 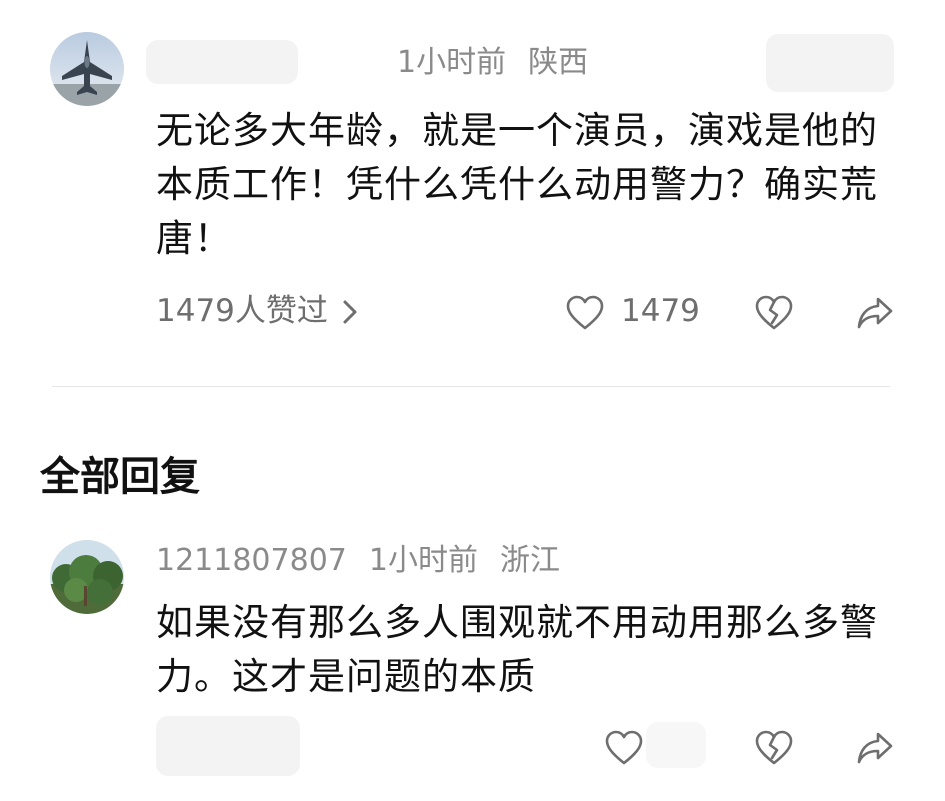 I want to click on replies-section-title: 全部回复, so click(x=120, y=477).